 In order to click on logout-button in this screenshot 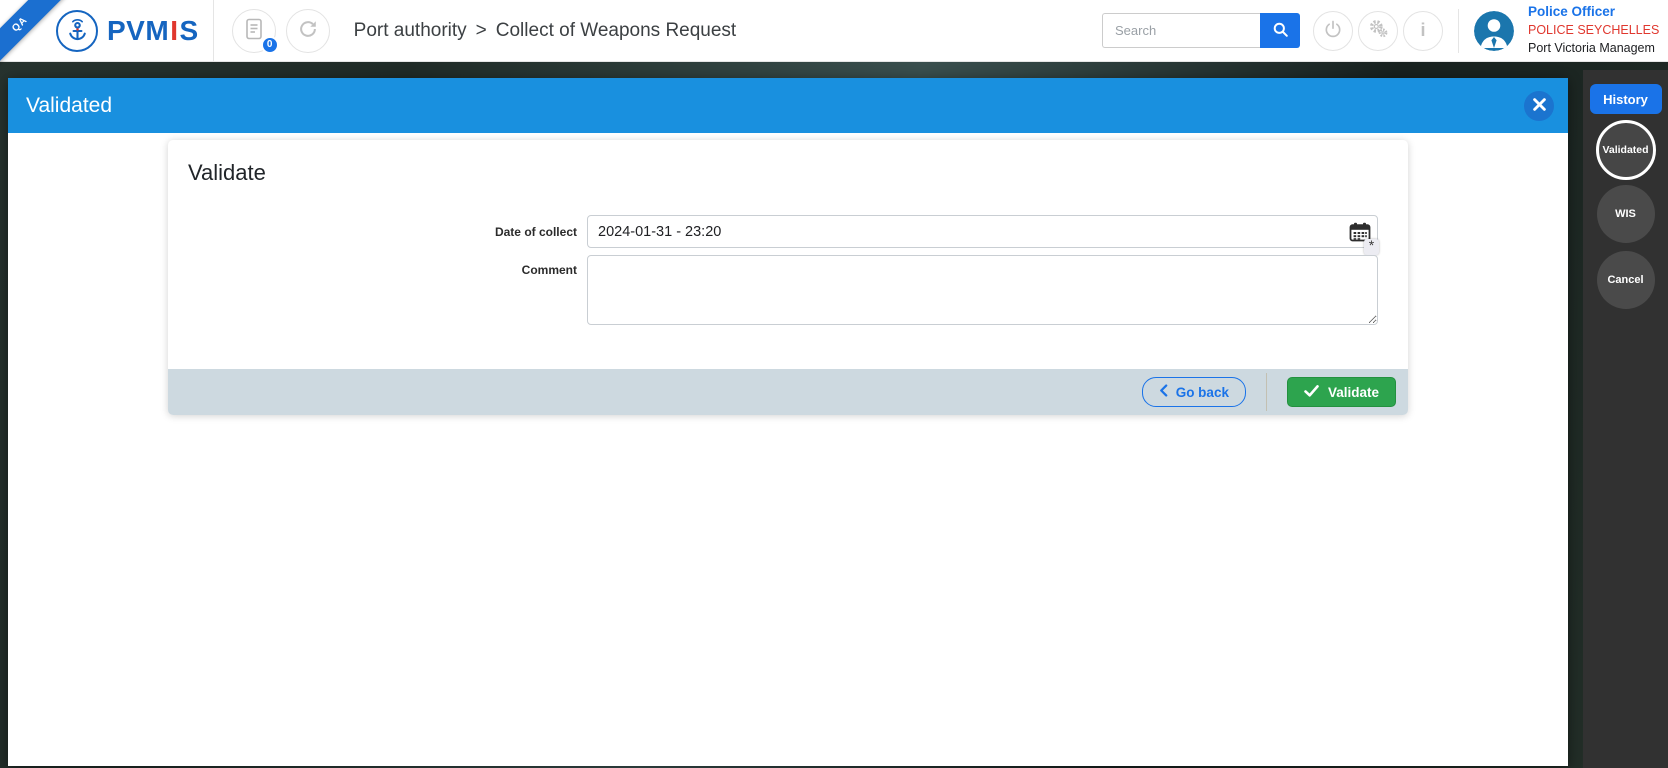, I will do `click(1333, 30)`.